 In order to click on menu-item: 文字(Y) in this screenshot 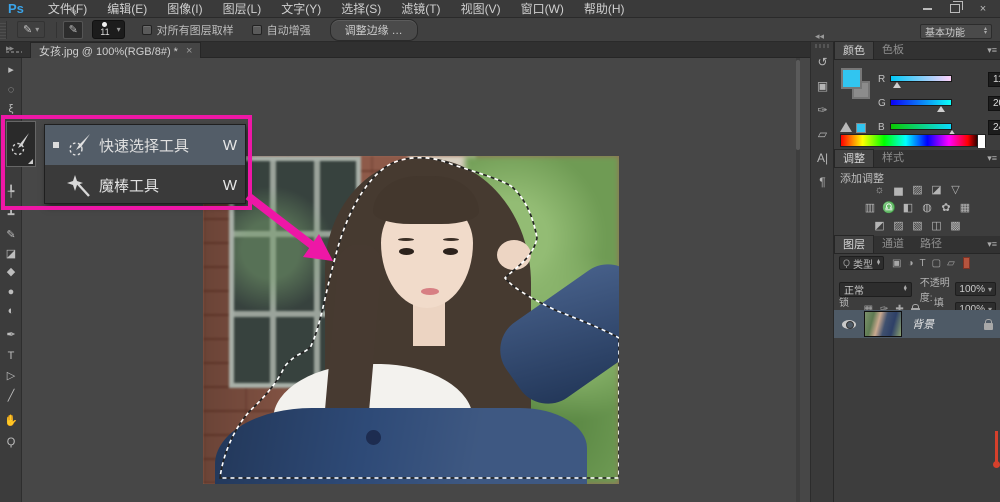, I will do `click(301, 9)`.